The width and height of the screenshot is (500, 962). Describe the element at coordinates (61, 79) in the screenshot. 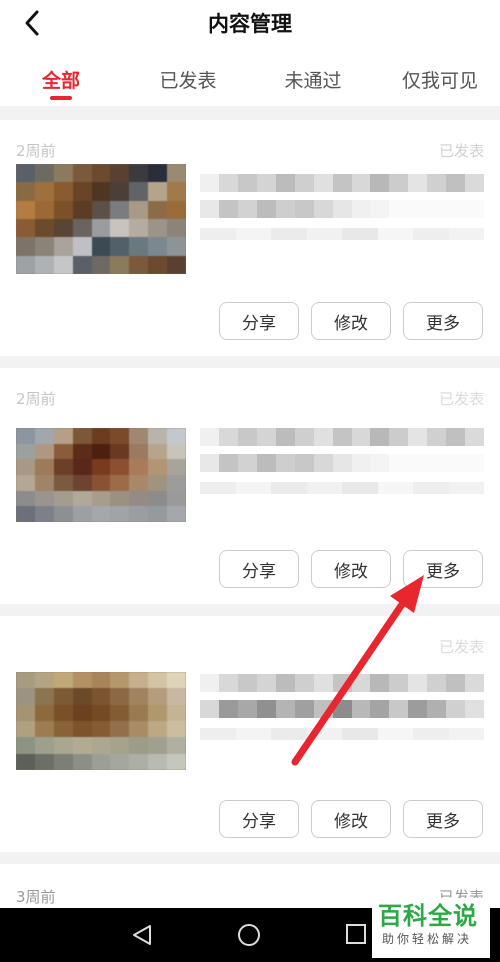

I see `tab-all: 全部` at that location.